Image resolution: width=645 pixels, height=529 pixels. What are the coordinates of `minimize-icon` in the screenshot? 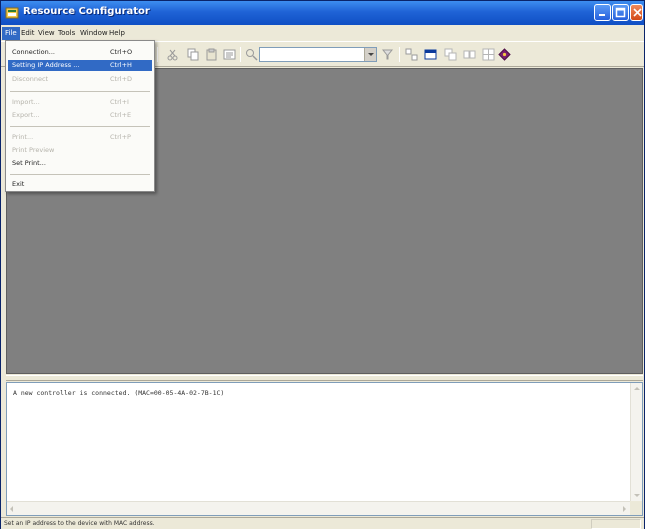 It's located at (602, 15).